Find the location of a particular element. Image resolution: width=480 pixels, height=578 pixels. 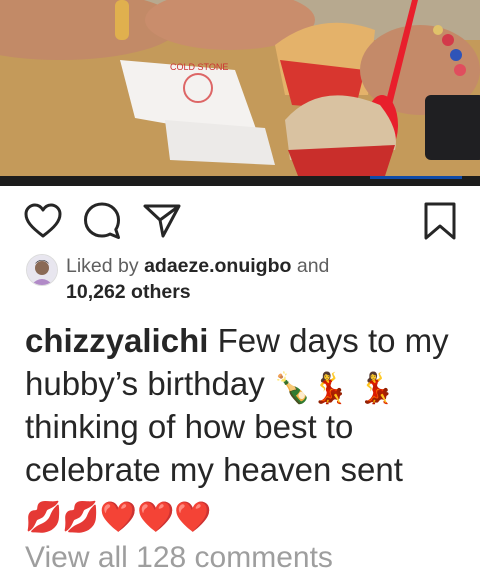

likes-count: 10,262 others is located at coordinates (128, 292).